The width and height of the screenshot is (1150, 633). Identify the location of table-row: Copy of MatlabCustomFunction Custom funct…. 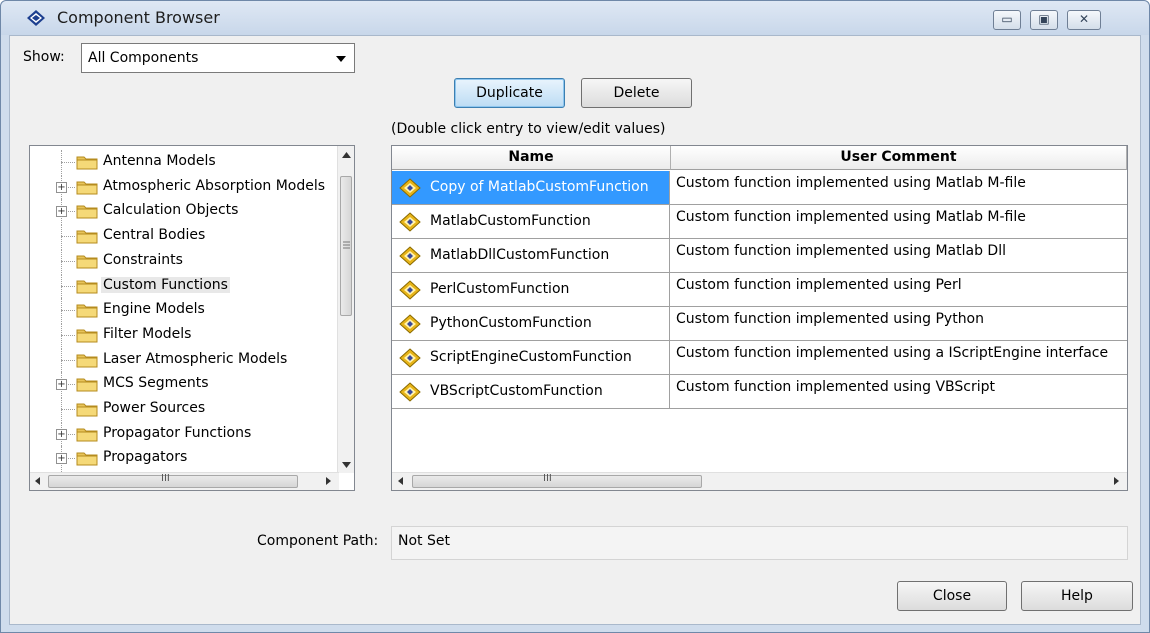
(759, 188).